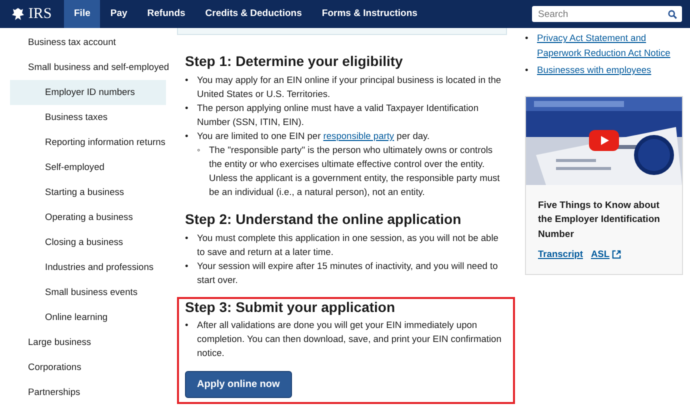 This screenshot has height=409, width=690. I want to click on sidebar-item: Self-employed, so click(88, 167).